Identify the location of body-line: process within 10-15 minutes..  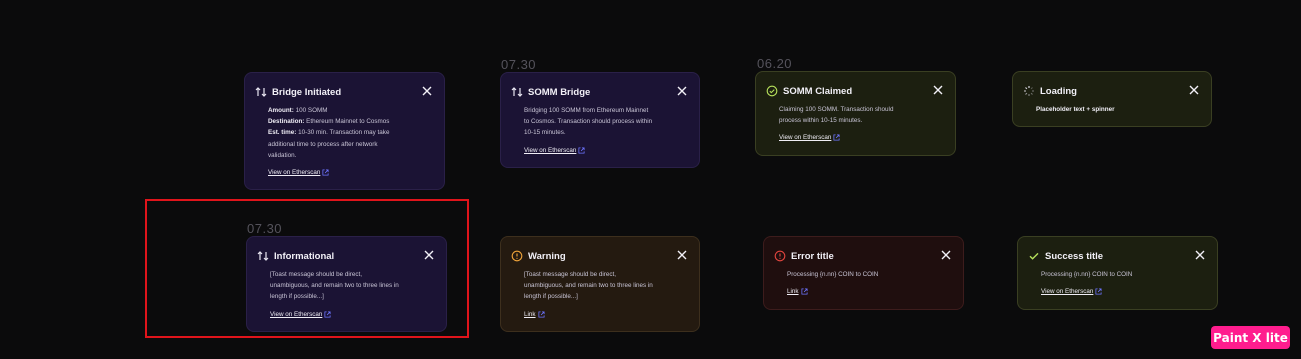
(821, 121).